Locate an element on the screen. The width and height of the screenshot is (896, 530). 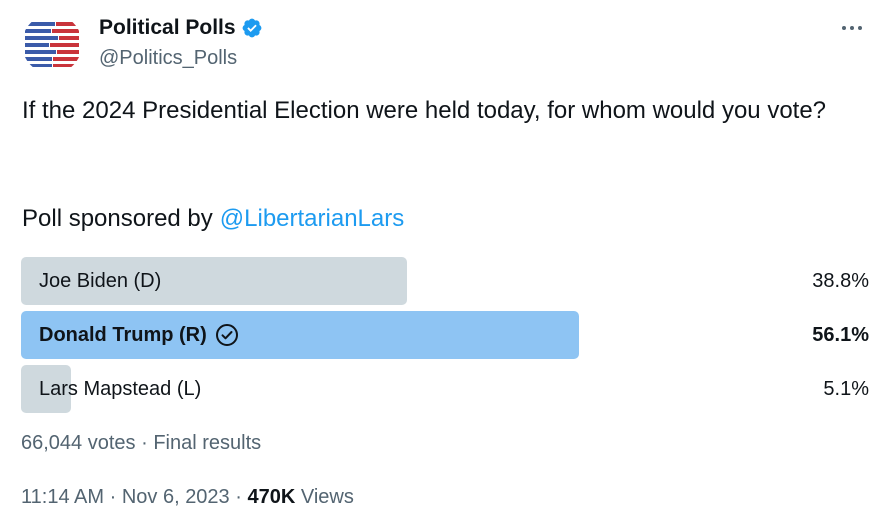
poll-option-label: Joe Biden (D) is located at coordinates (100, 281).